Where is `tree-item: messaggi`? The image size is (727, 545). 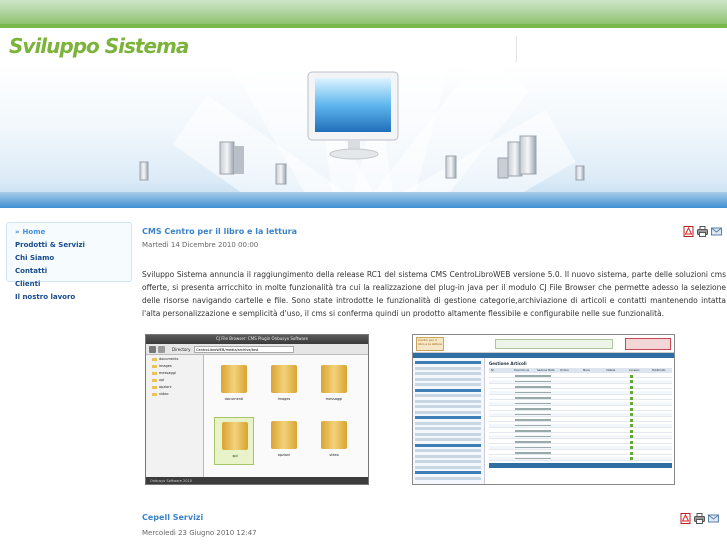 tree-item: messaggi is located at coordinates (164, 373).